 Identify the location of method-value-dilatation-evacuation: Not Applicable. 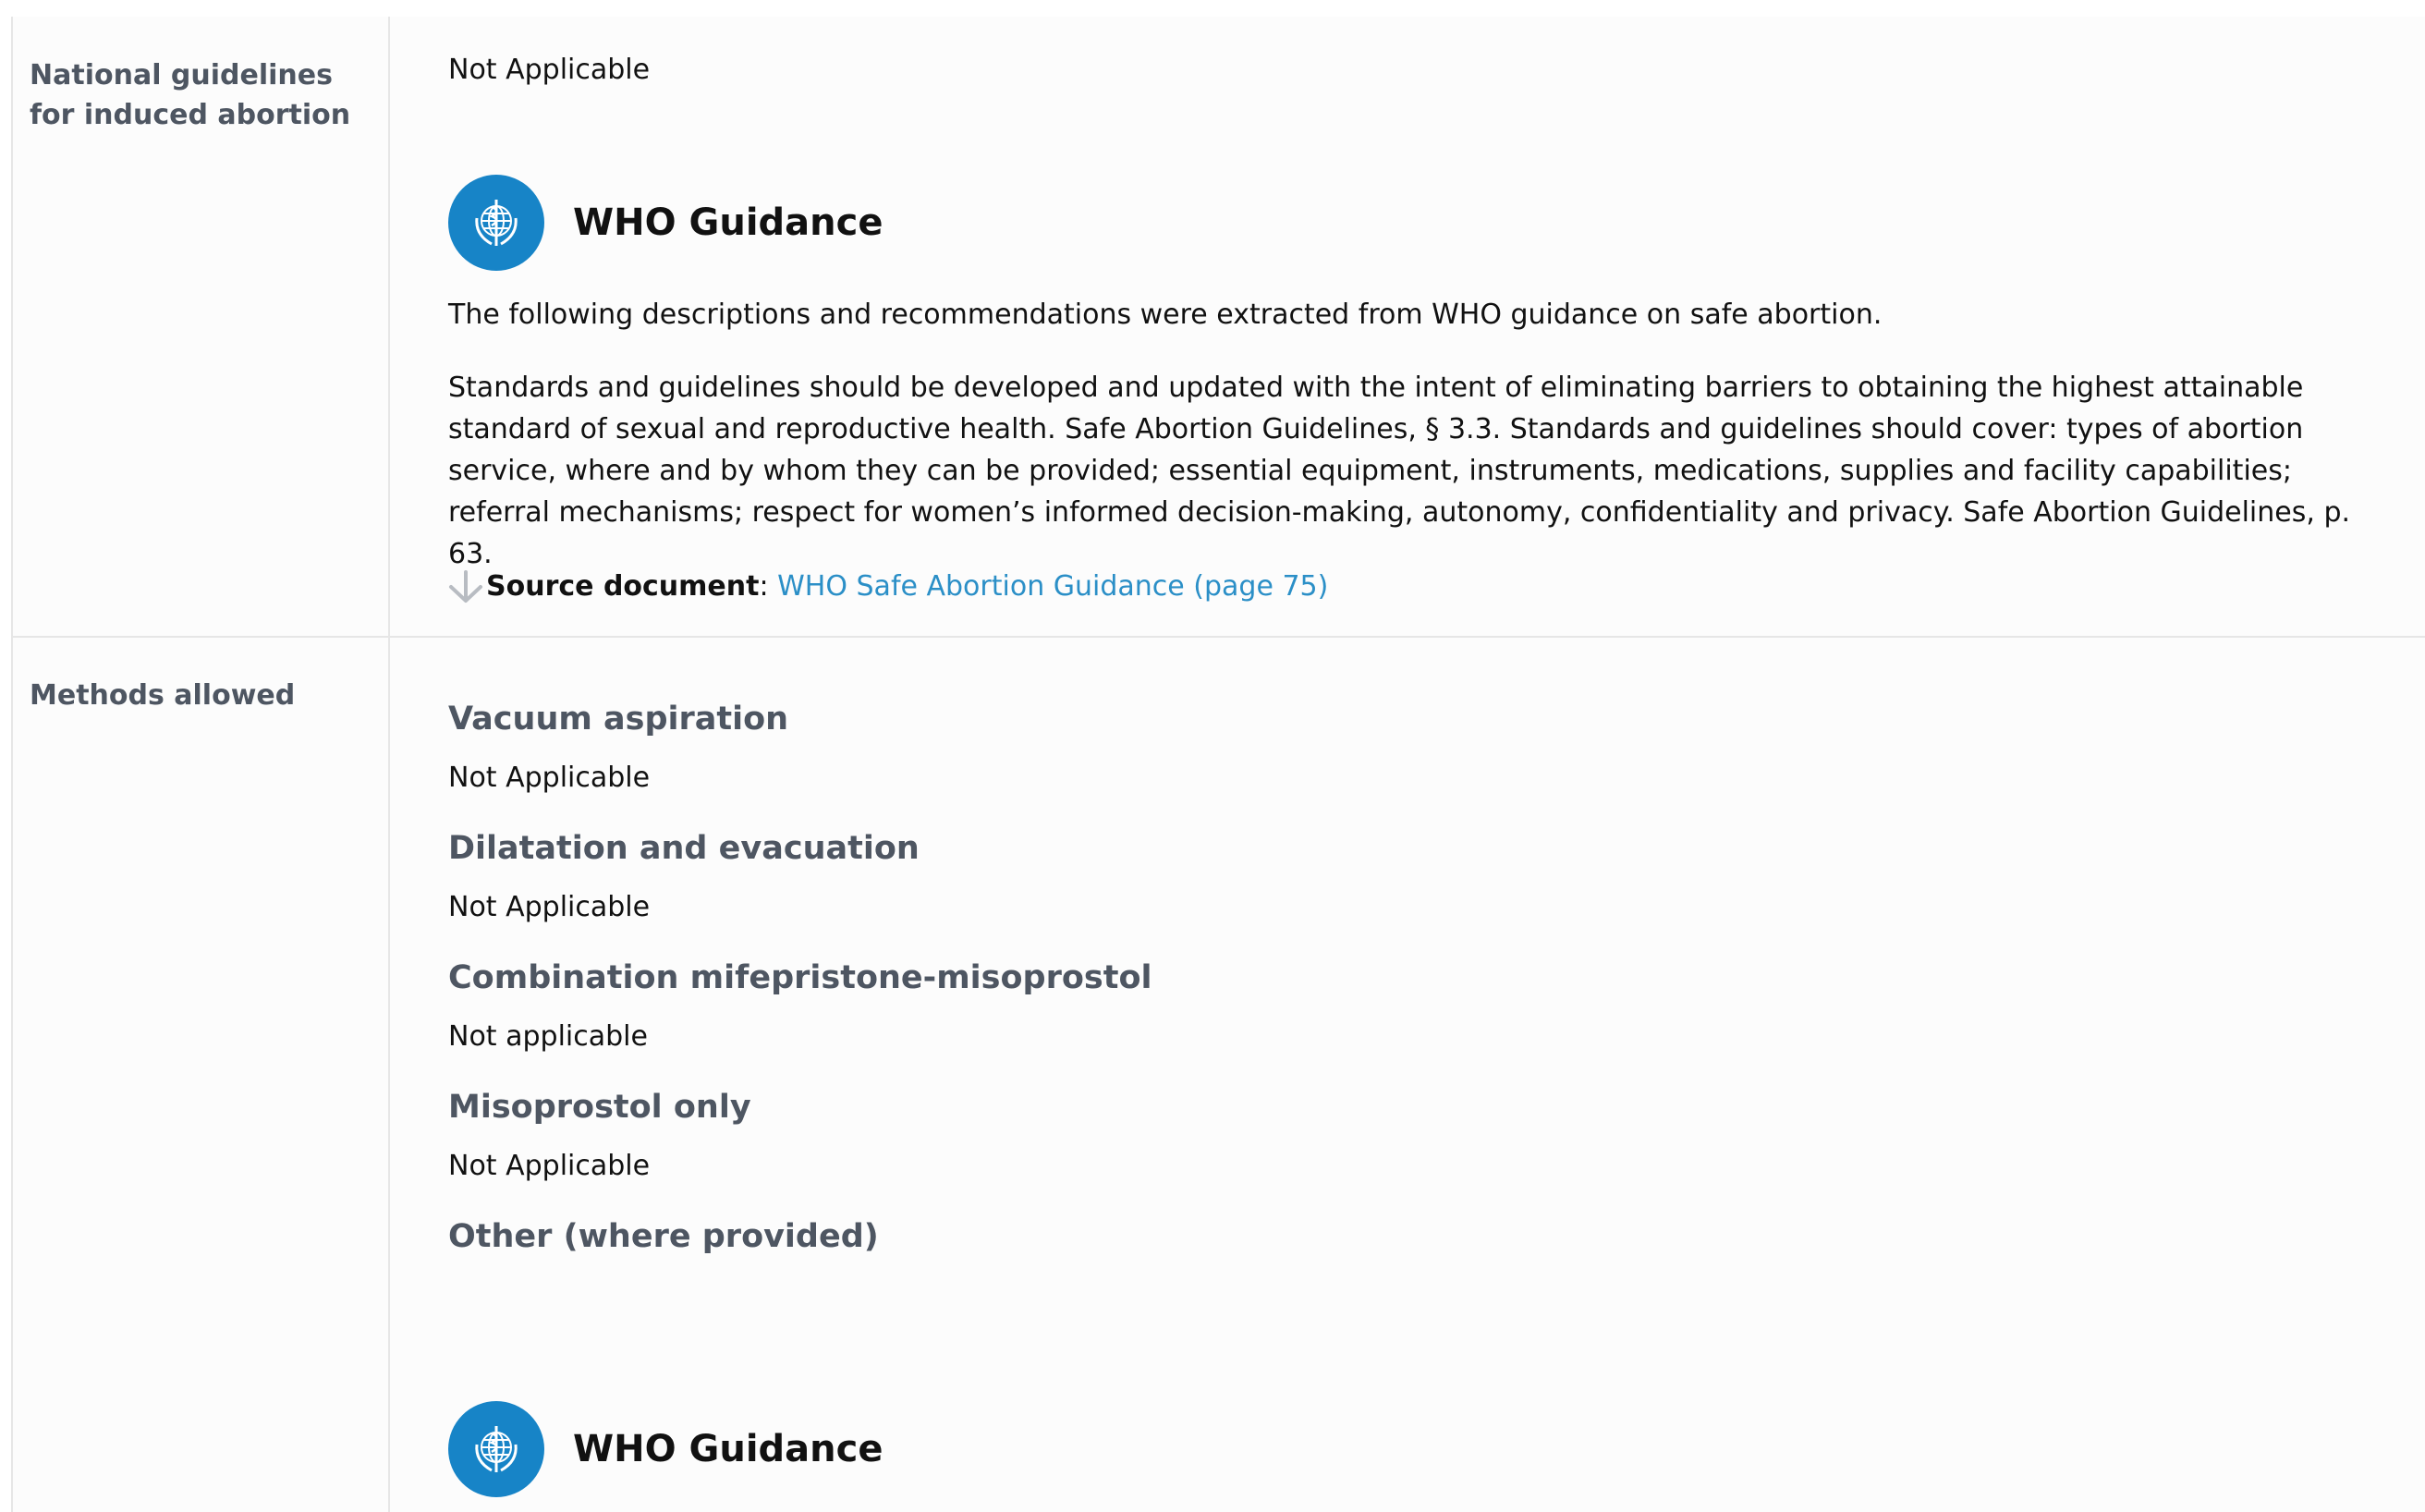
(549, 907).